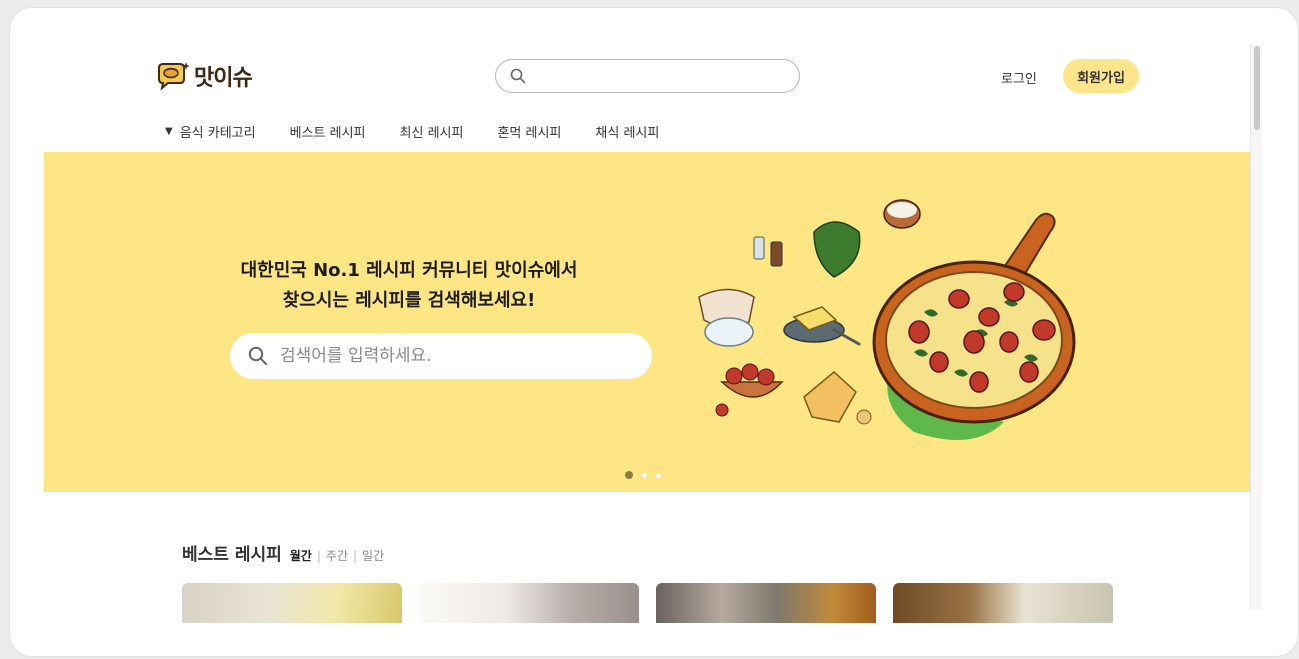 The width and height of the screenshot is (1299, 659). I want to click on nav-solo-recipes: 혼먹 레시피, so click(529, 131).